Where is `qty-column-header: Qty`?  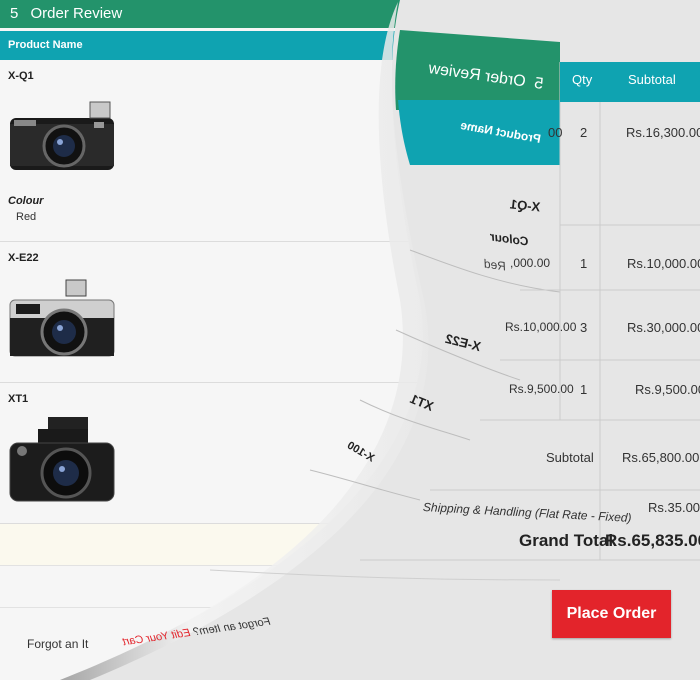
qty-column-header: Qty is located at coordinates (582, 79).